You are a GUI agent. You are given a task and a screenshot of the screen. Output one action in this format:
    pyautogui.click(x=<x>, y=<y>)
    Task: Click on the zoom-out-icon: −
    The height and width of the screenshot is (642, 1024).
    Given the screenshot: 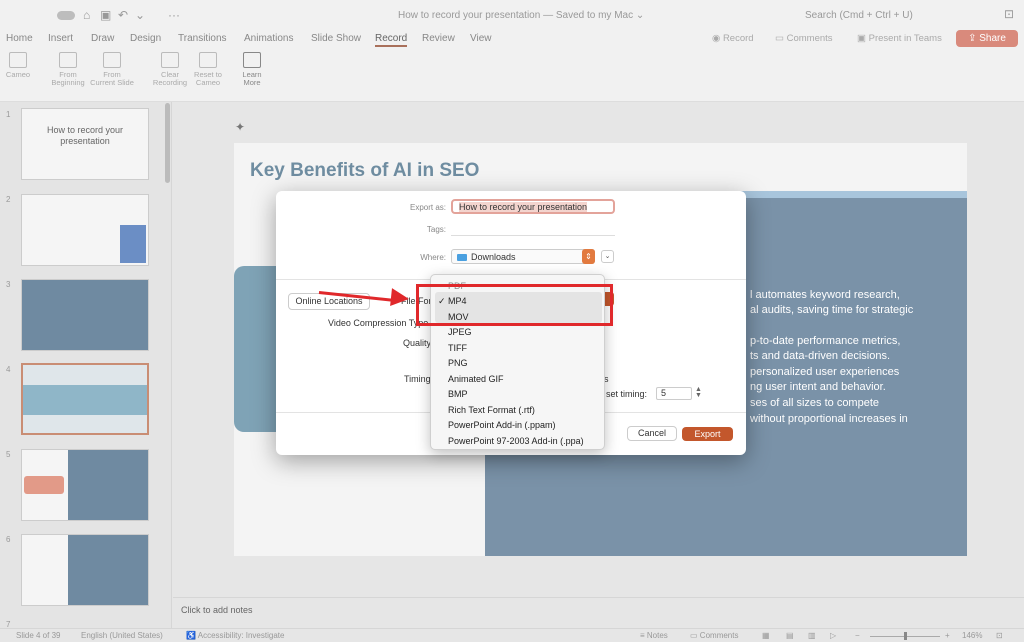 What is the action you would take?
    pyautogui.click(x=857, y=635)
    